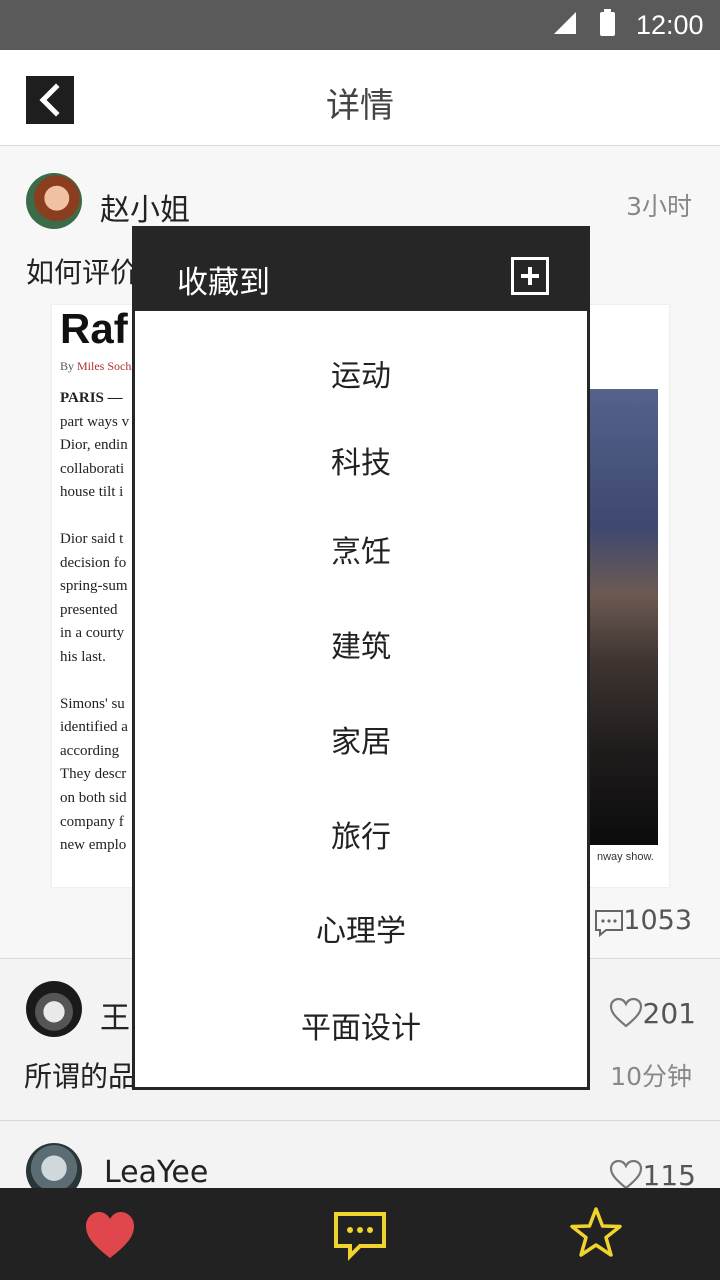  What do you see at coordinates (156, 1172) in the screenshot?
I see `list-username: LeaYee` at bounding box center [156, 1172].